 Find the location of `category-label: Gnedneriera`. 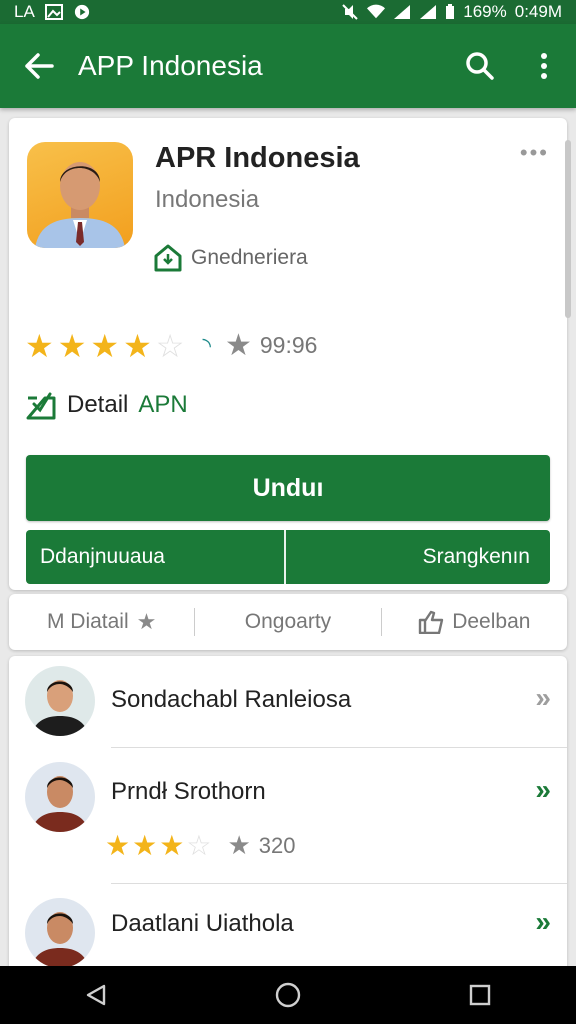

category-label: Gnedneriera is located at coordinates (230, 258).